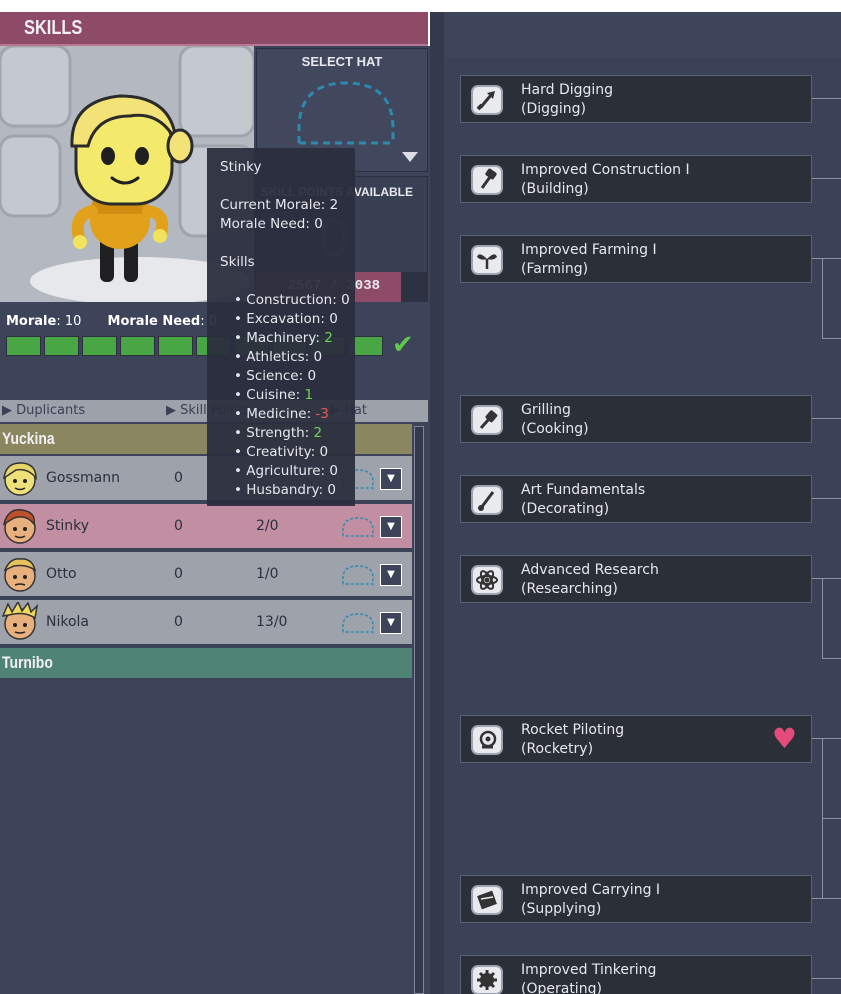 The width and height of the screenshot is (841, 994). What do you see at coordinates (61, 574) in the screenshot?
I see `duplicant-name: Otto` at bounding box center [61, 574].